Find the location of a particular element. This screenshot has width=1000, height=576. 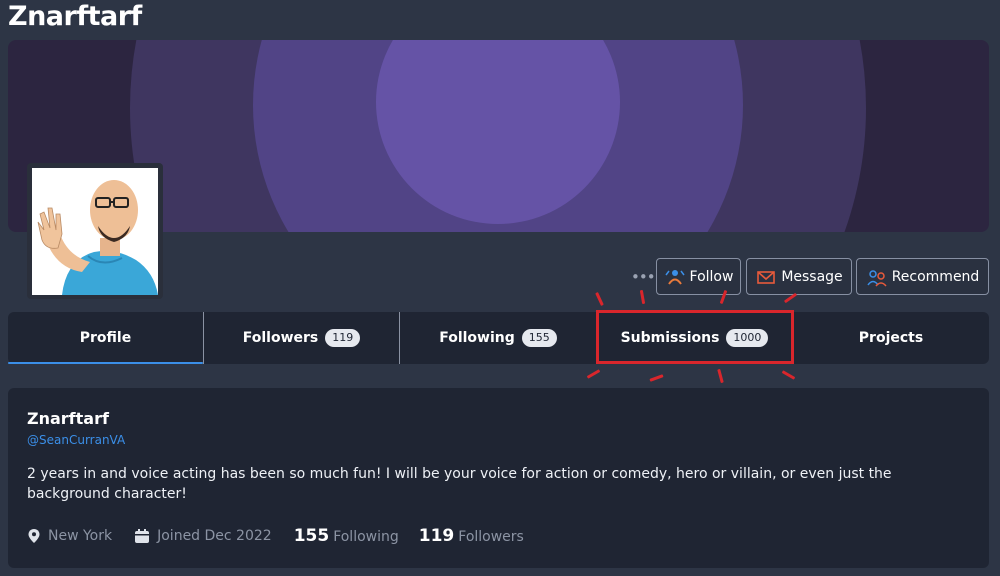

join-date-text: Joined Dec 2022 is located at coordinates (214, 536).